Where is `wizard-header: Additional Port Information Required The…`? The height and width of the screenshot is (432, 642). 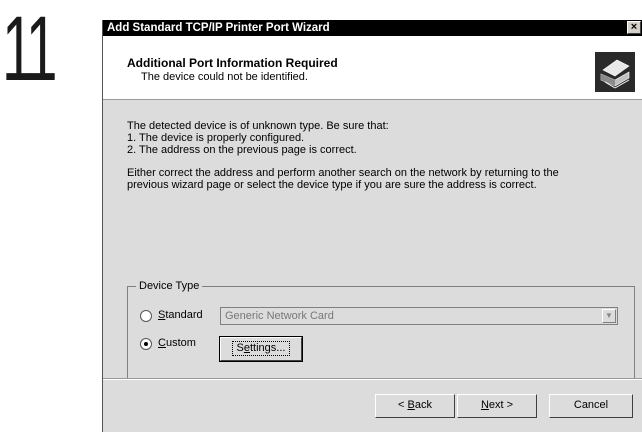
wizard-header: Additional Port Information Required The… is located at coordinates (372, 68).